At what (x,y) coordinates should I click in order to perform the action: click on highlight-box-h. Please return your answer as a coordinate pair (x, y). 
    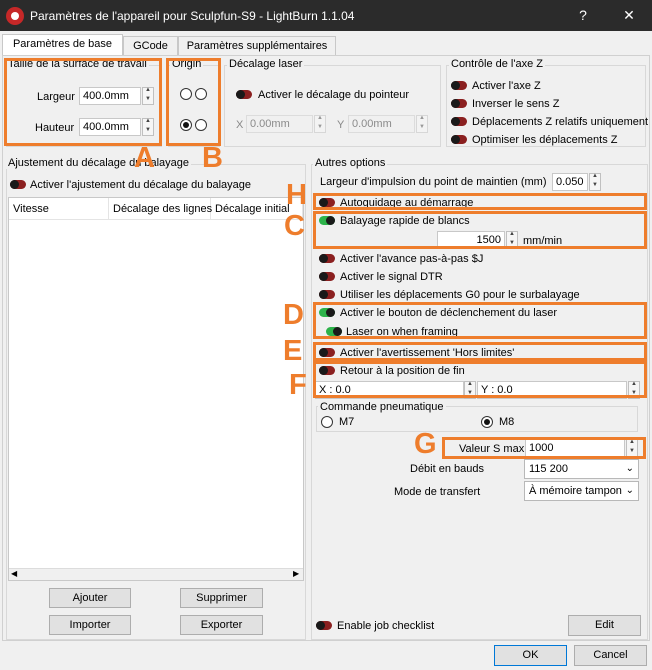
    Looking at the image, I should click on (480, 201).